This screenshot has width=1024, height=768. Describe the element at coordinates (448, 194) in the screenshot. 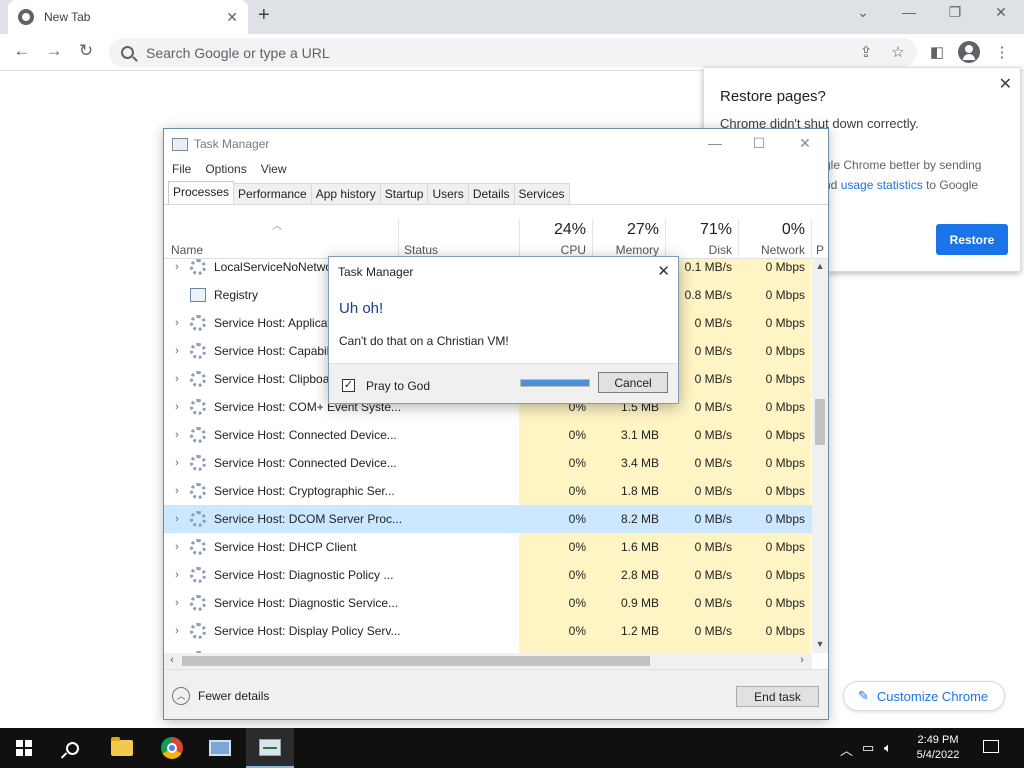

I see `tab-users: Users` at that location.